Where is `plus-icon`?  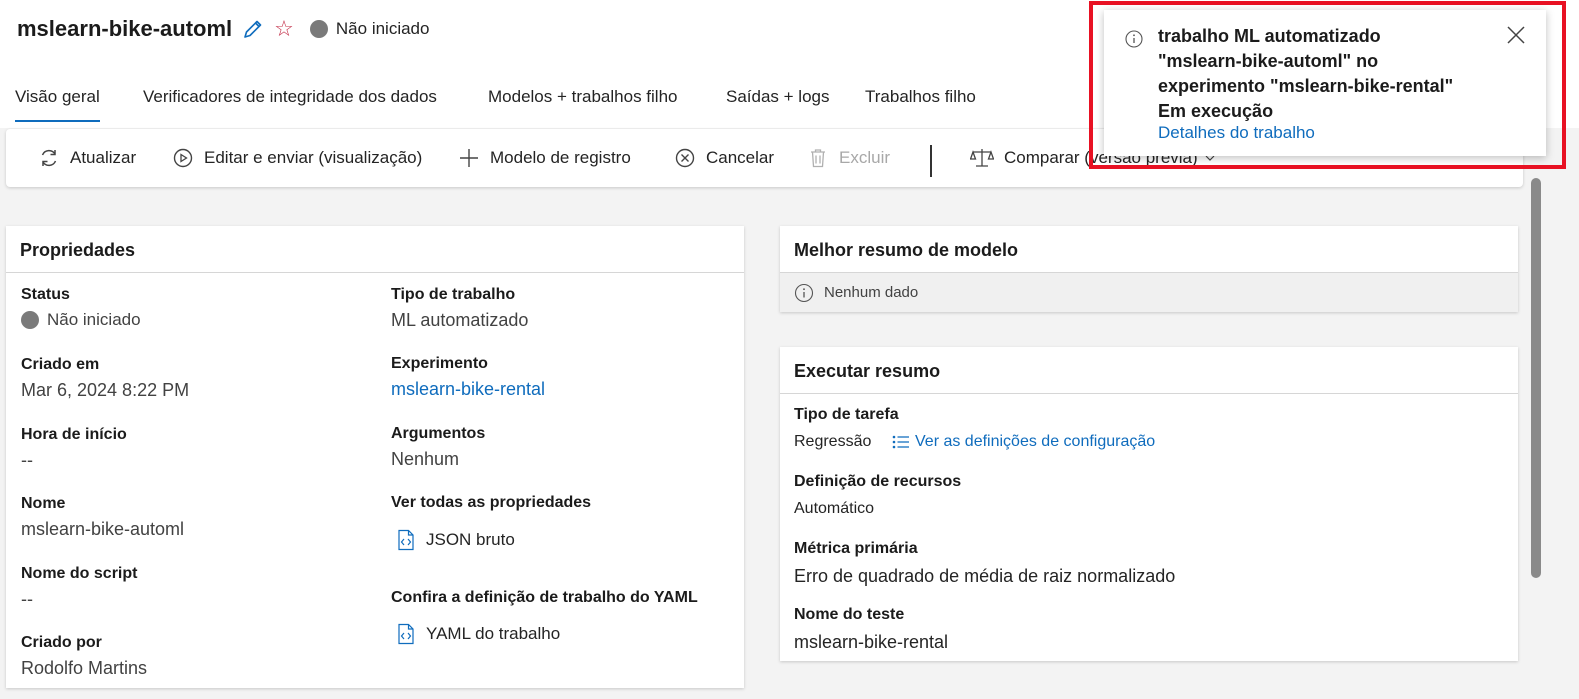 plus-icon is located at coordinates (469, 158).